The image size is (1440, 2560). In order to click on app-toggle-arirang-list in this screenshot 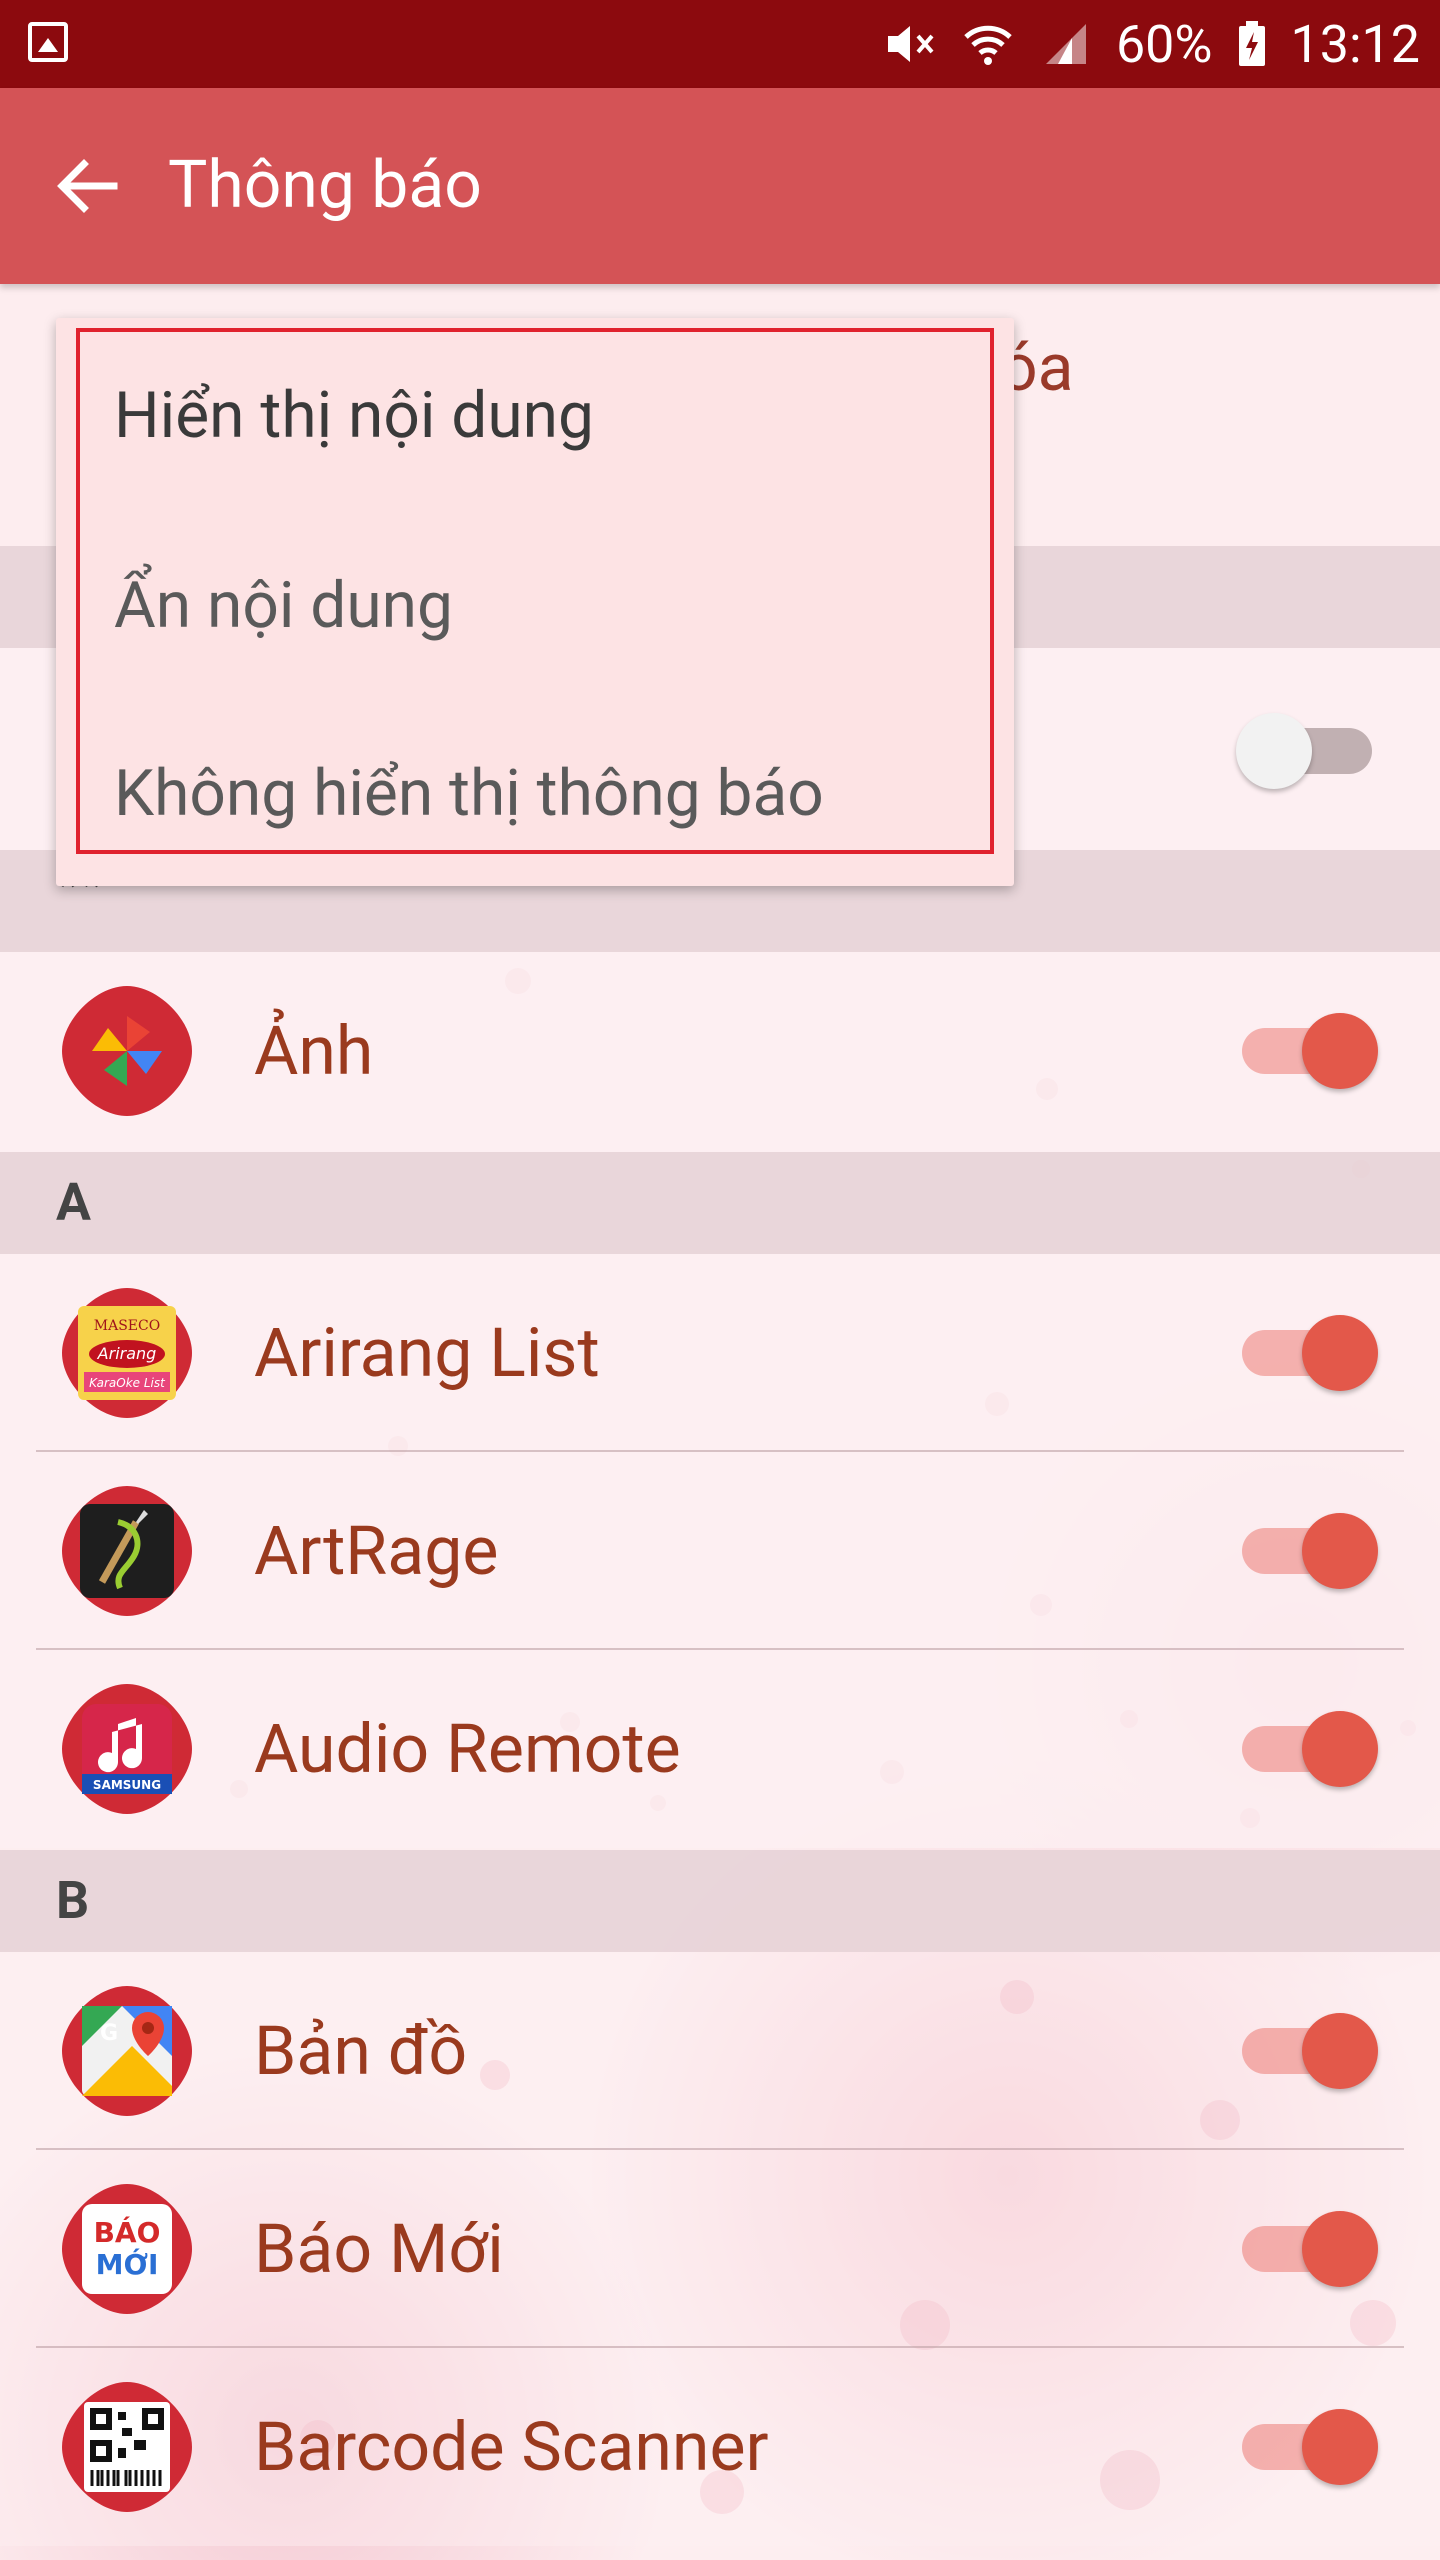, I will do `click(1310, 1353)`.